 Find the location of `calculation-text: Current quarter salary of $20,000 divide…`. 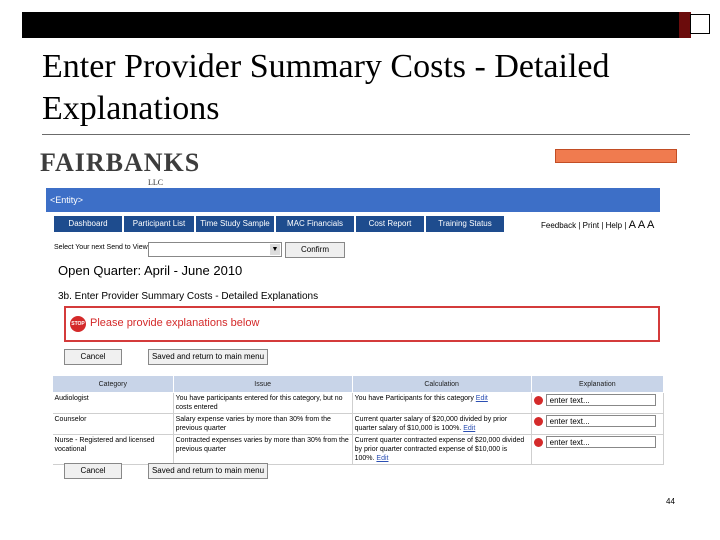

calculation-text: Current quarter salary of $20,000 divide… is located at coordinates (431, 424).